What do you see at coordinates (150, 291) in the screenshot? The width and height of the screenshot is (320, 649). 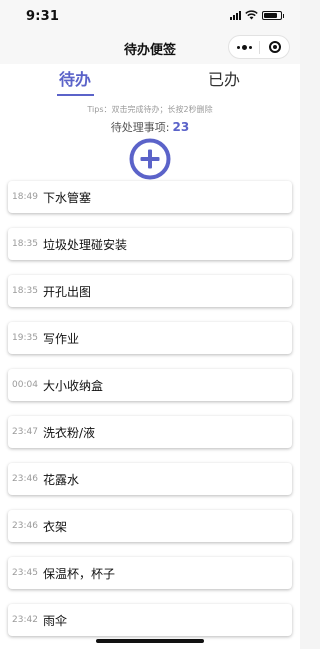 I see `todo-item: 18:35 开孔出图` at bounding box center [150, 291].